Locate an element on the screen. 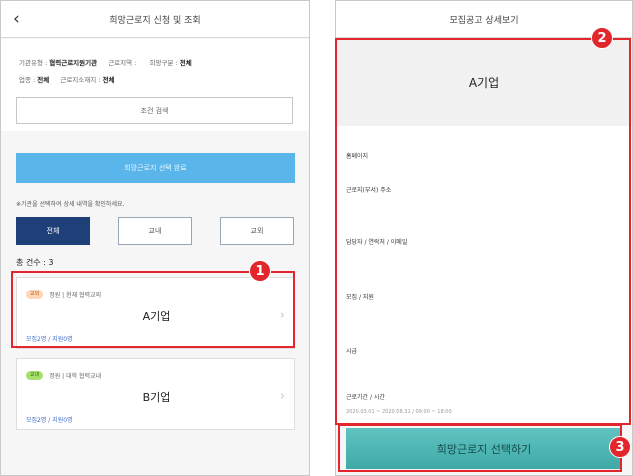 This screenshot has height=476, width=633. filter-label: 근로지역 : is located at coordinates (122, 63).